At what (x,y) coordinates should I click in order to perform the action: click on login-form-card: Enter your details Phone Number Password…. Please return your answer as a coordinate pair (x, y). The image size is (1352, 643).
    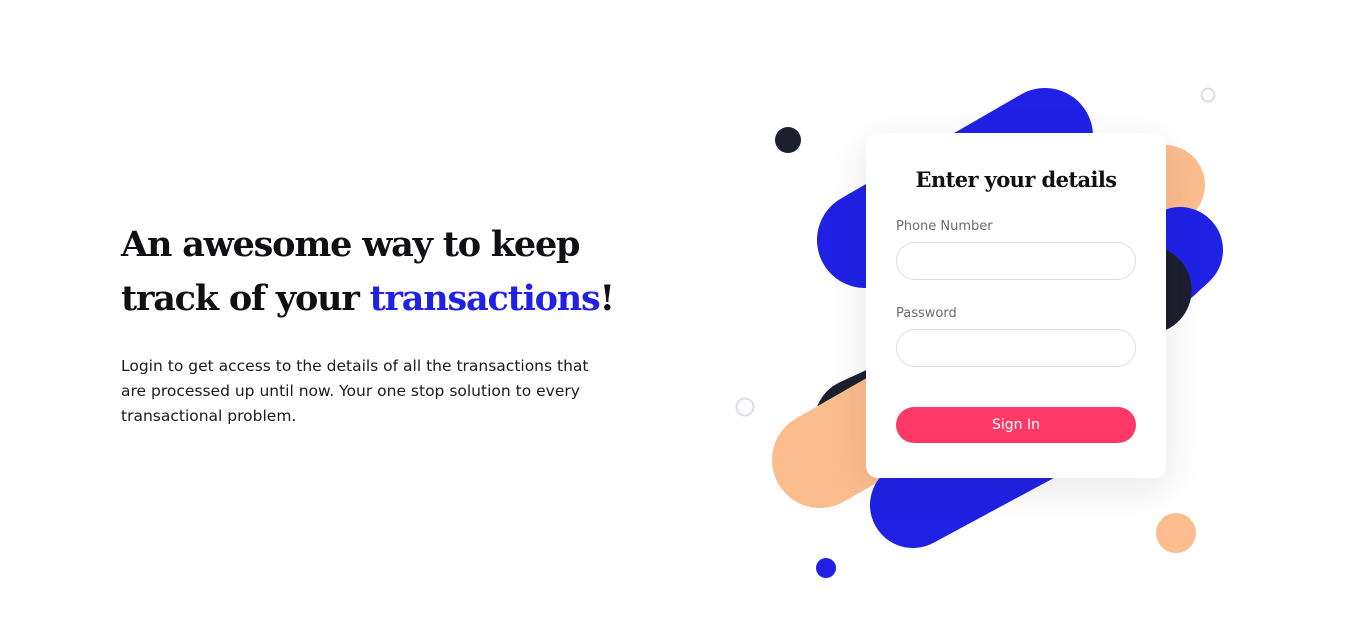
    Looking at the image, I should click on (1016, 305).